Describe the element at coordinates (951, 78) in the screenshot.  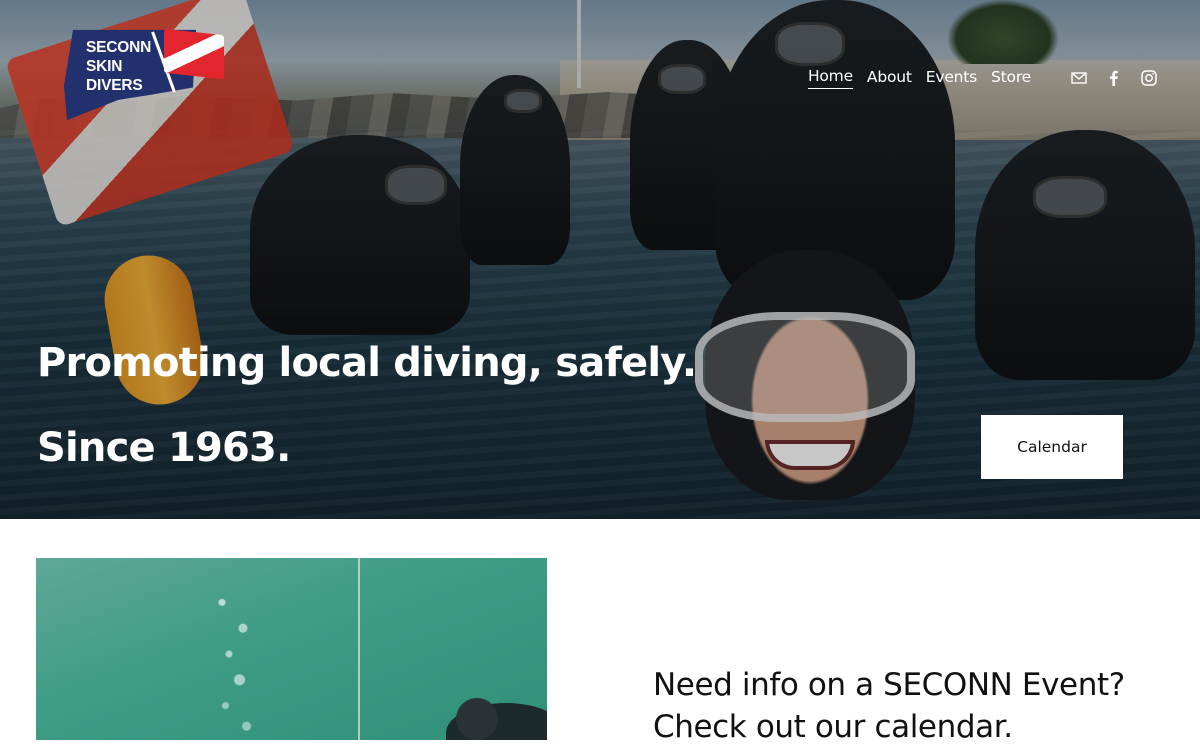
I see `nav-events: Events` at that location.